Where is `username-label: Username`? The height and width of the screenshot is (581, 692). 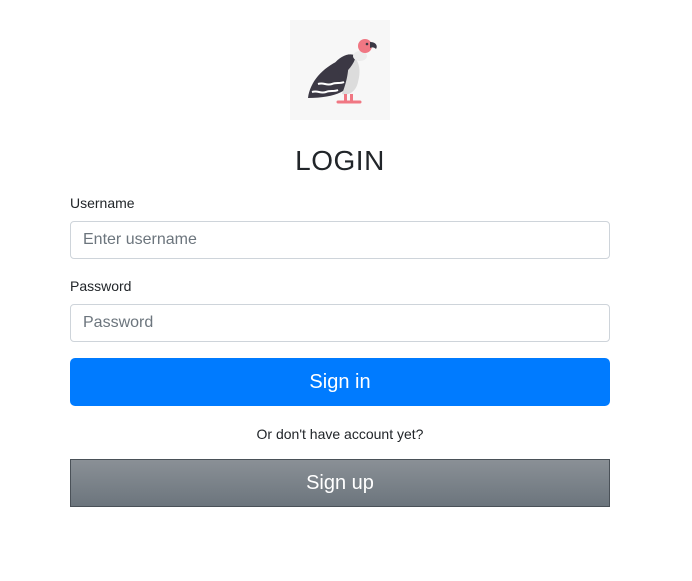
username-label: Username is located at coordinates (102, 203).